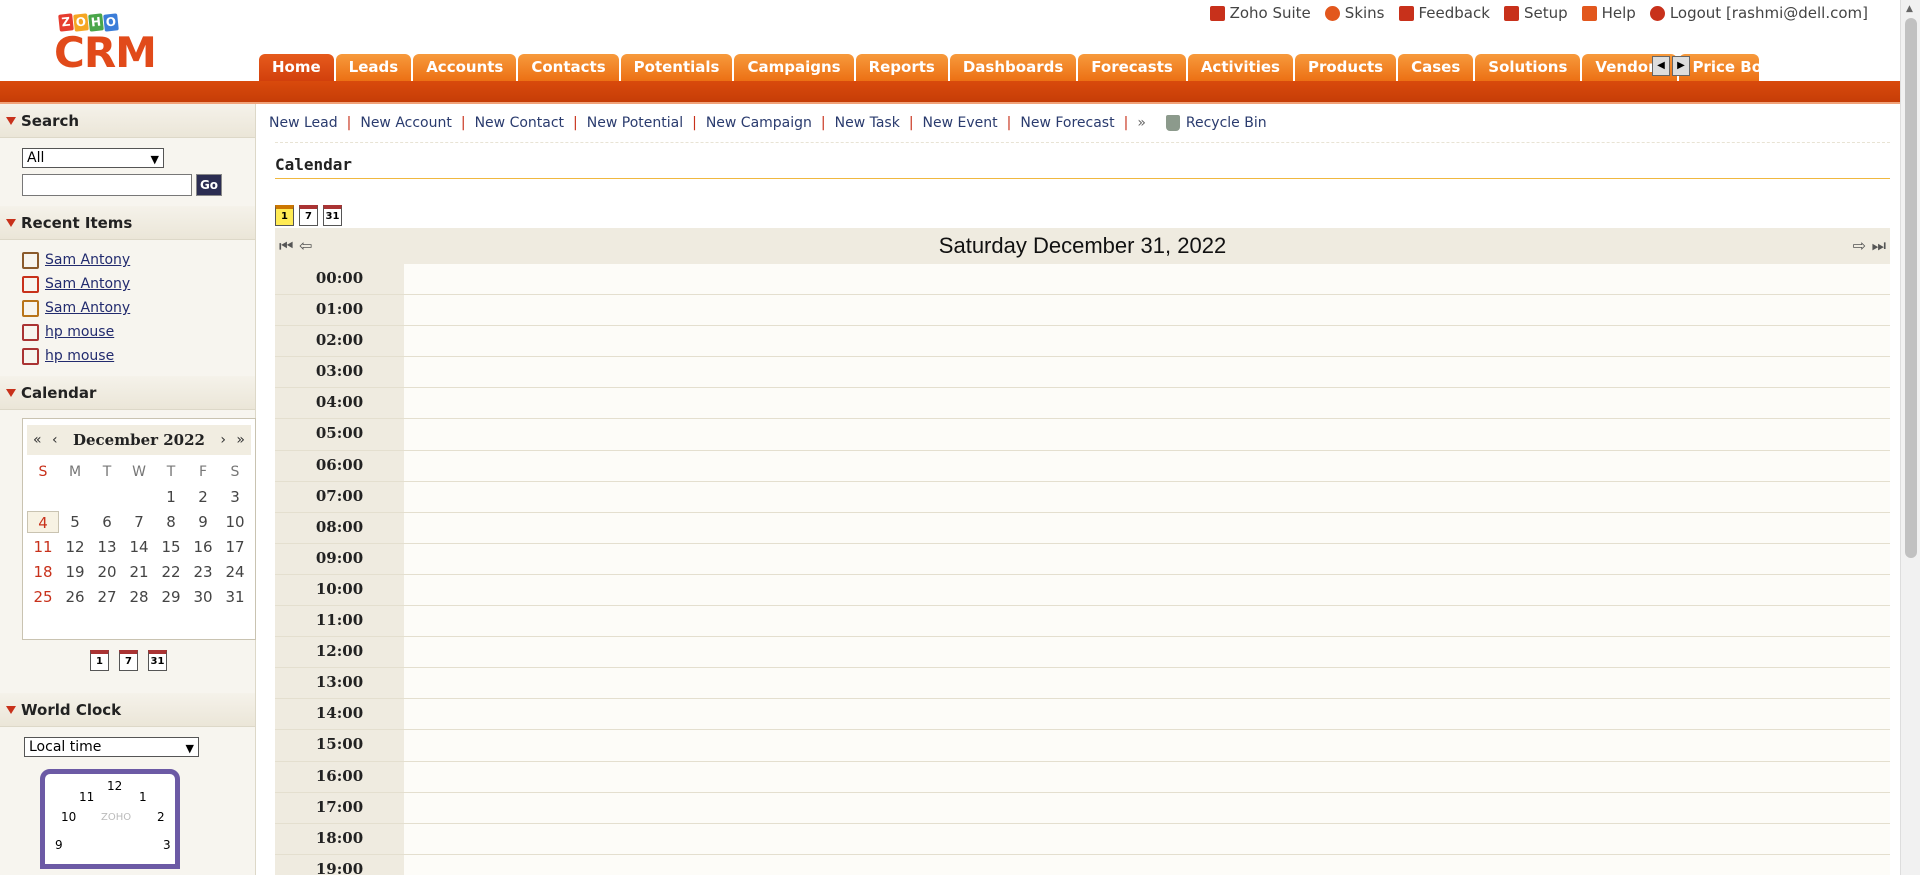  What do you see at coordinates (127, 710) in the screenshot?
I see `world-clock-header: World Clock` at bounding box center [127, 710].